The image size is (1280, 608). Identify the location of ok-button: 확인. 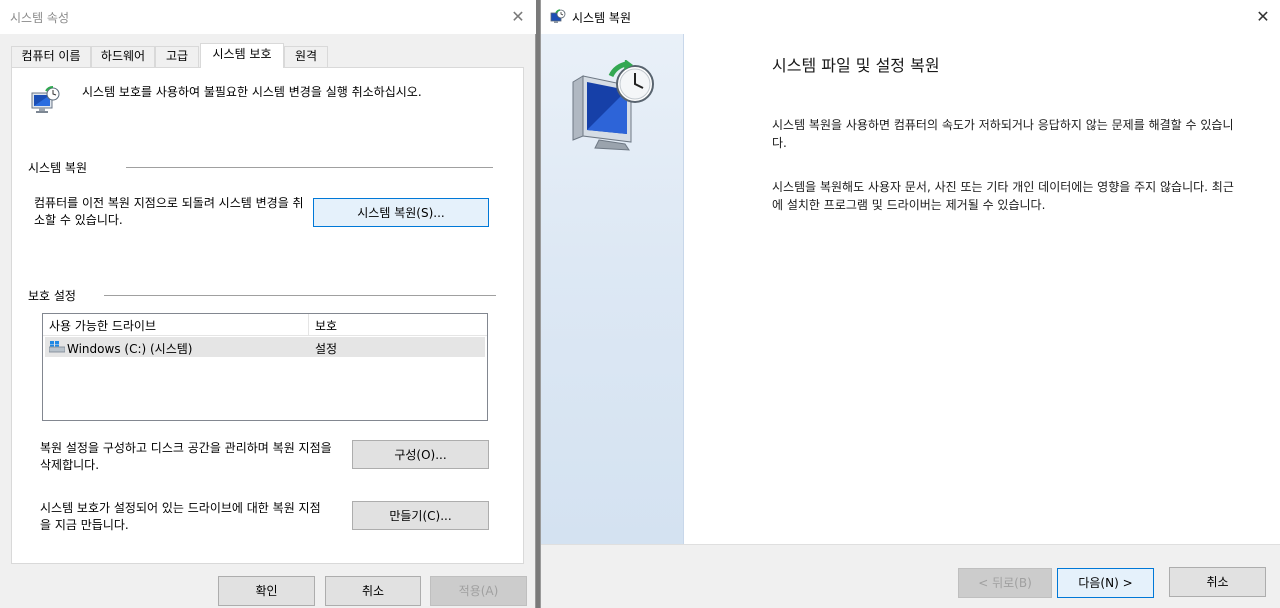
(266, 591).